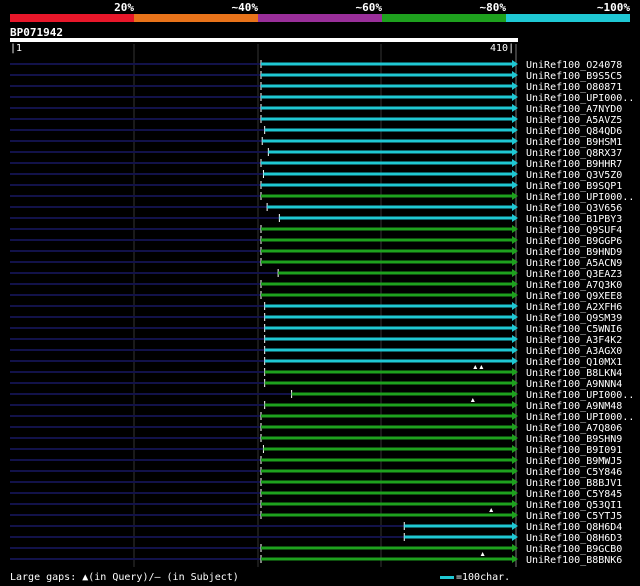 This screenshot has width=640, height=586. What do you see at coordinates (574, 263) in the screenshot?
I see `hit-label: UniRef100_A5ACN9` at bounding box center [574, 263].